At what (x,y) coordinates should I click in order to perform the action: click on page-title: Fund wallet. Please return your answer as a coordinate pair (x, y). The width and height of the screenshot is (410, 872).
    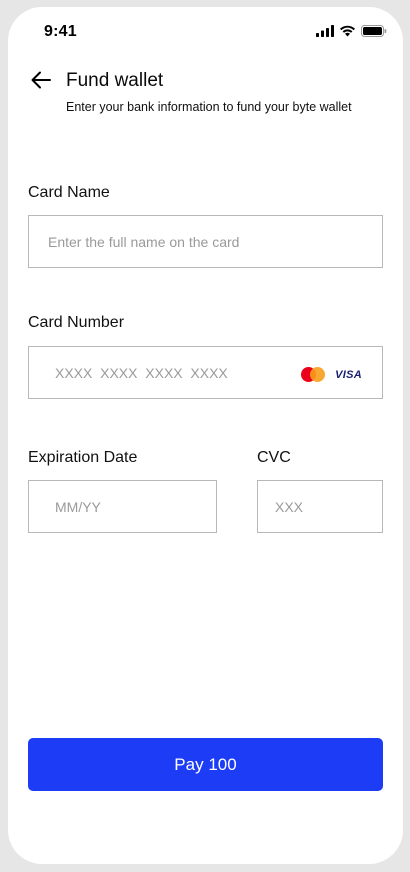
    Looking at the image, I should click on (115, 80).